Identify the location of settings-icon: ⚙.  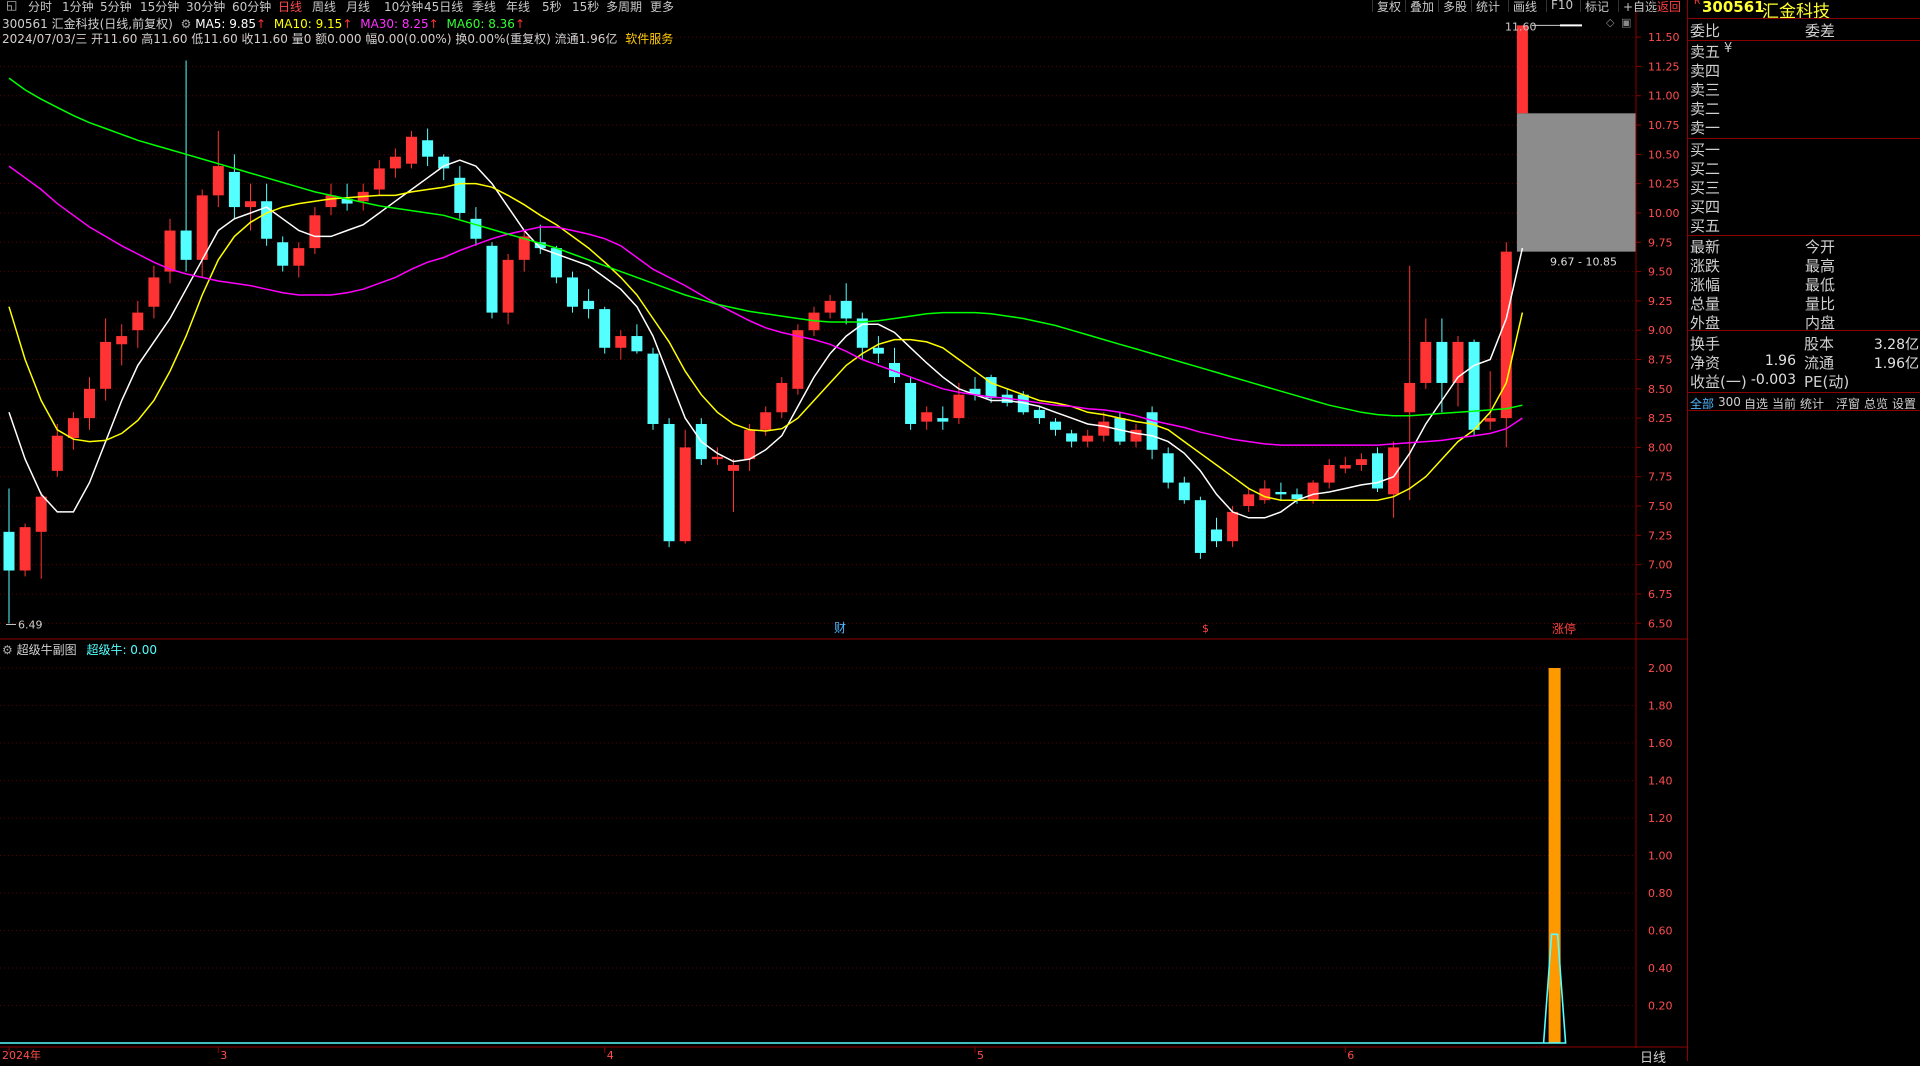
(186, 24).